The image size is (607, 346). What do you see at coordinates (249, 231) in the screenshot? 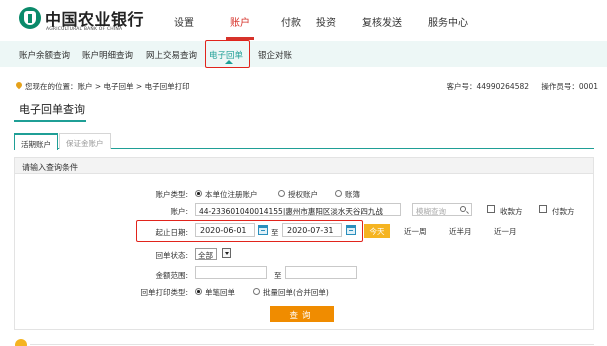
I see `highlight-box-date-range` at bounding box center [249, 231].